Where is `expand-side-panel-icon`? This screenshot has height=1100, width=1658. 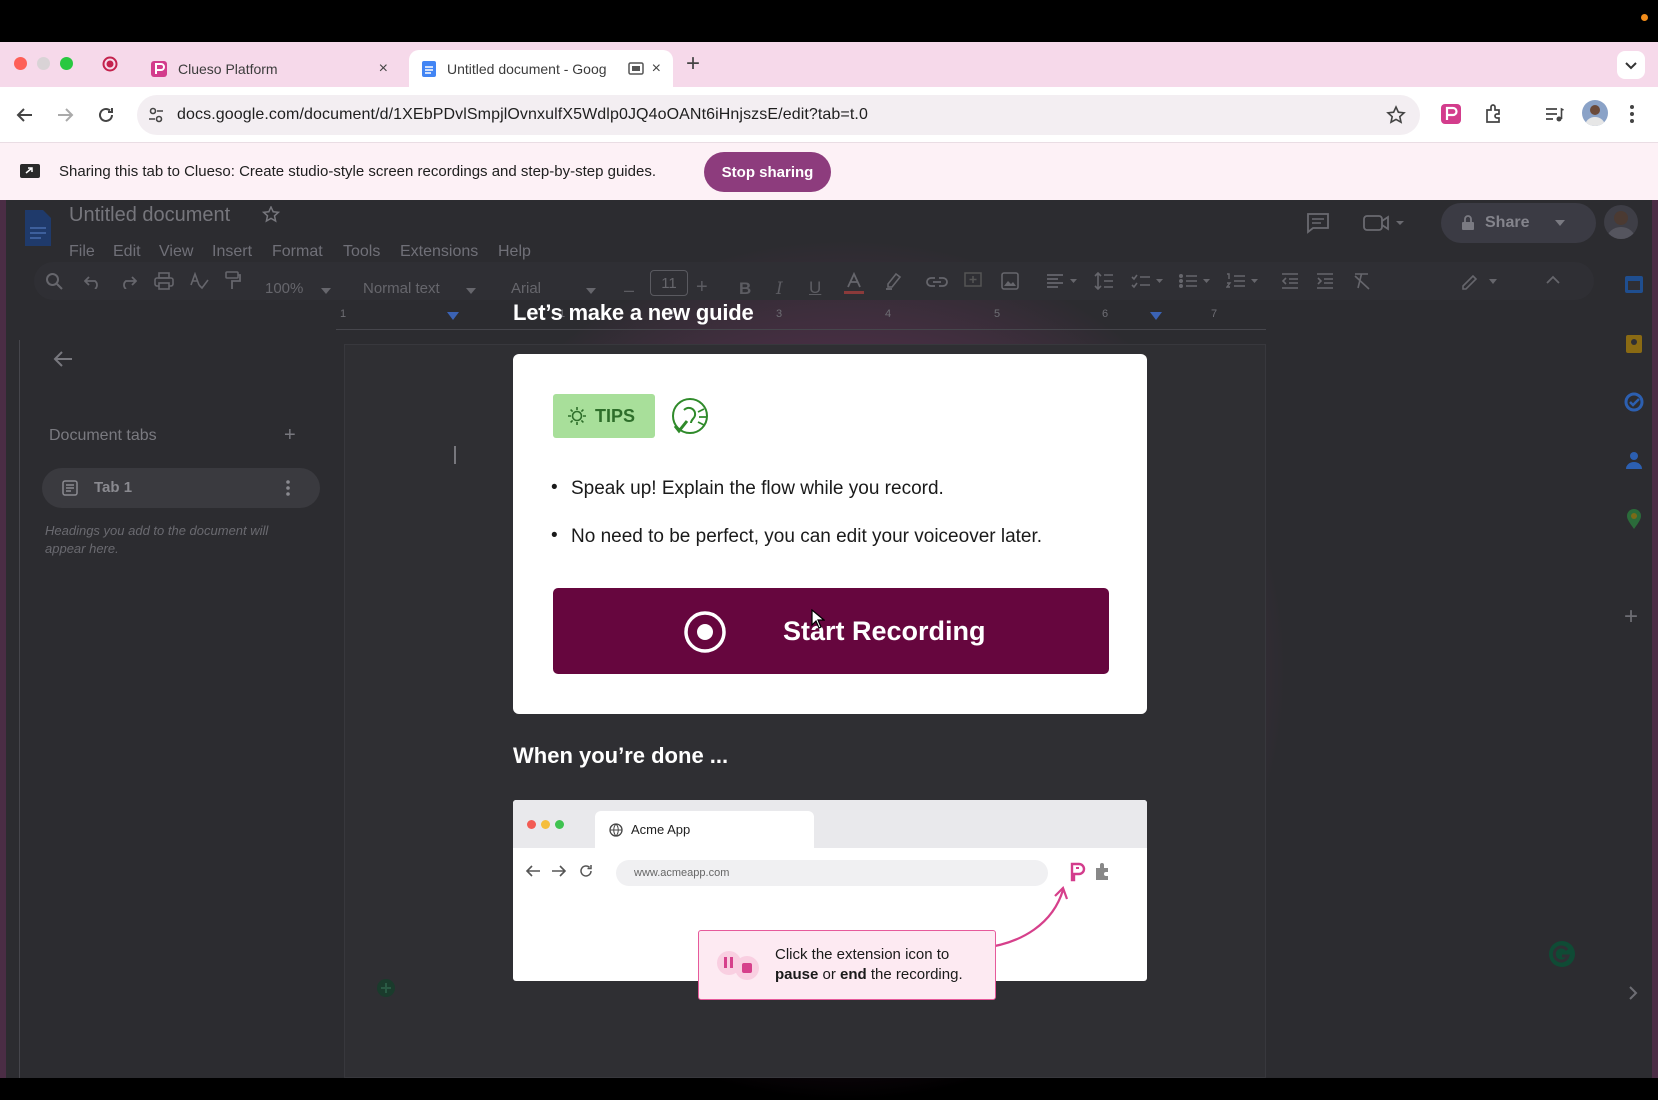 expand-side-panel-icon is located at coordinates (1633, 993).